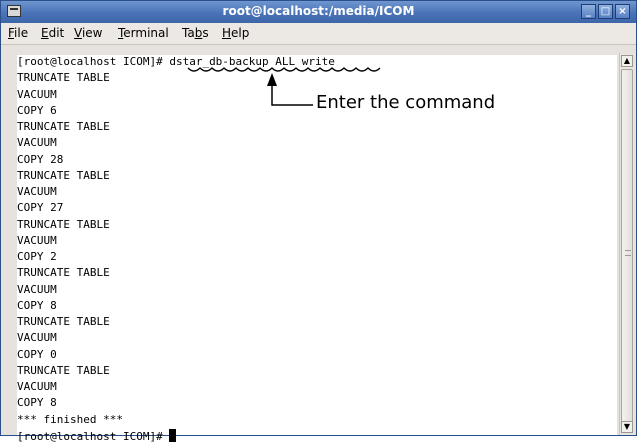  What do you see at coordinates (318, 34) in the screenshot?
I see `menu-bar: File Edit View Terminal Tabs Help` at bounding box center [318, 34].